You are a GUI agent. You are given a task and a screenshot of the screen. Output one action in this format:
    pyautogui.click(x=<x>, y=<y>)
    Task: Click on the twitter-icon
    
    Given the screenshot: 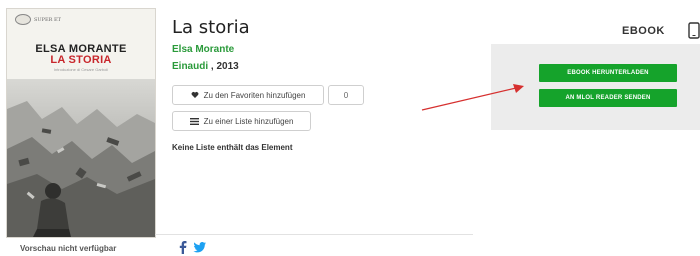 What is the action you would take?
    pyautogui.click(x=200, y=247)
    